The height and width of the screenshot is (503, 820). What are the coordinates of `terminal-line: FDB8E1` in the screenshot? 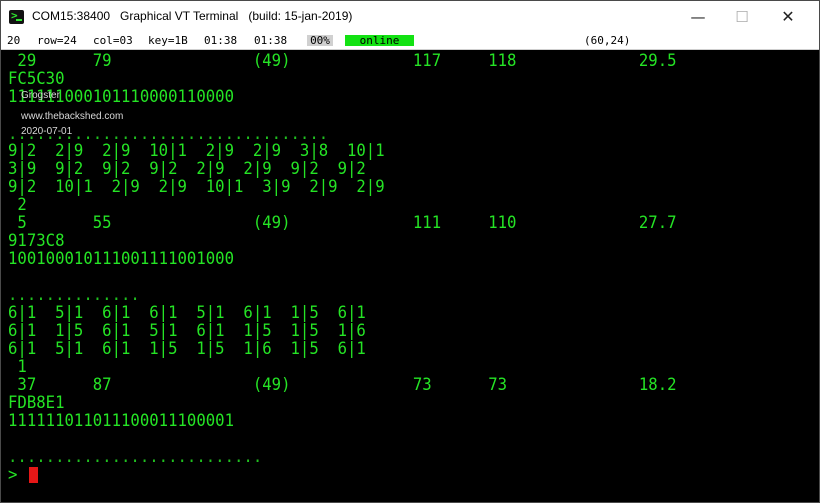 It's located at (36, 403).